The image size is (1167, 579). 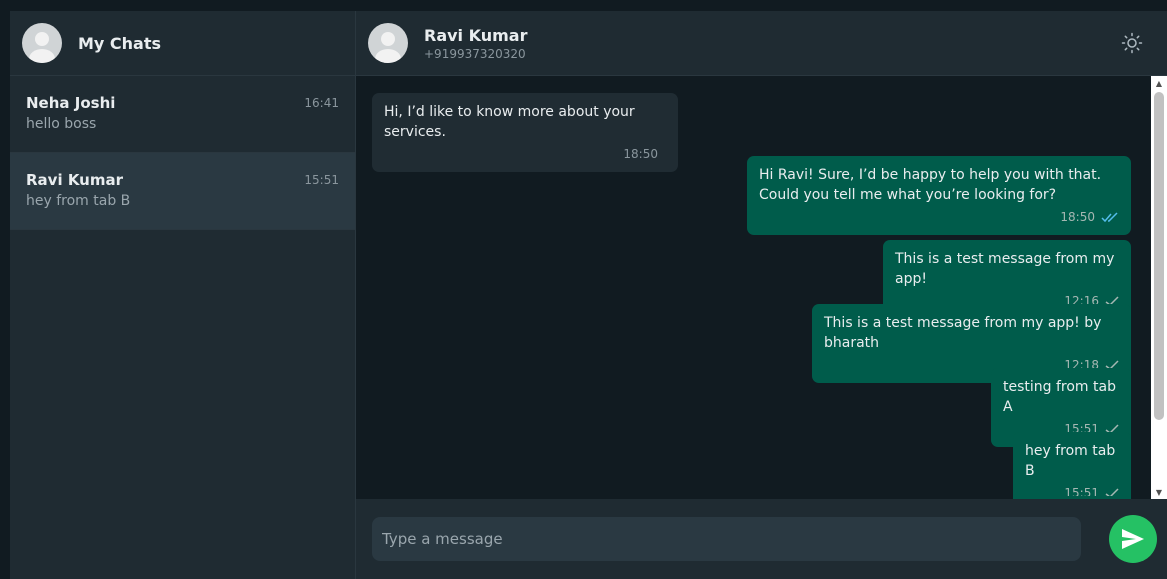 I want to click on theme-toggle-button, so click(x=1132, y=43).